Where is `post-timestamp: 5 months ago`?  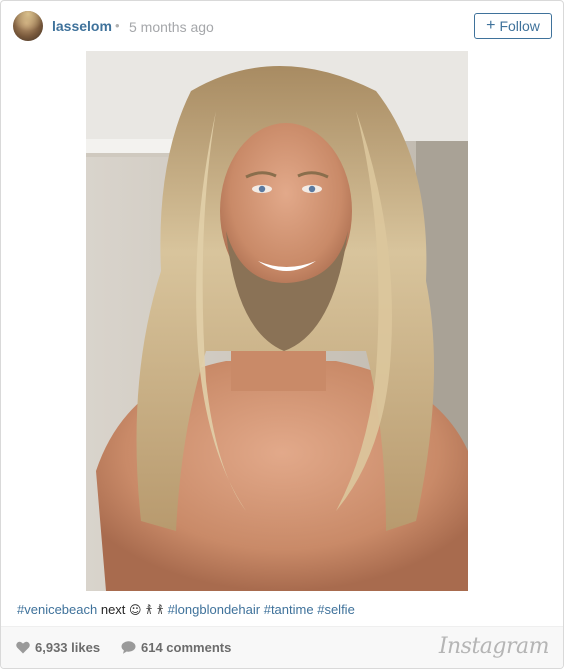 post-timestamp: 5 months ago is located at coordinates (171, 27).